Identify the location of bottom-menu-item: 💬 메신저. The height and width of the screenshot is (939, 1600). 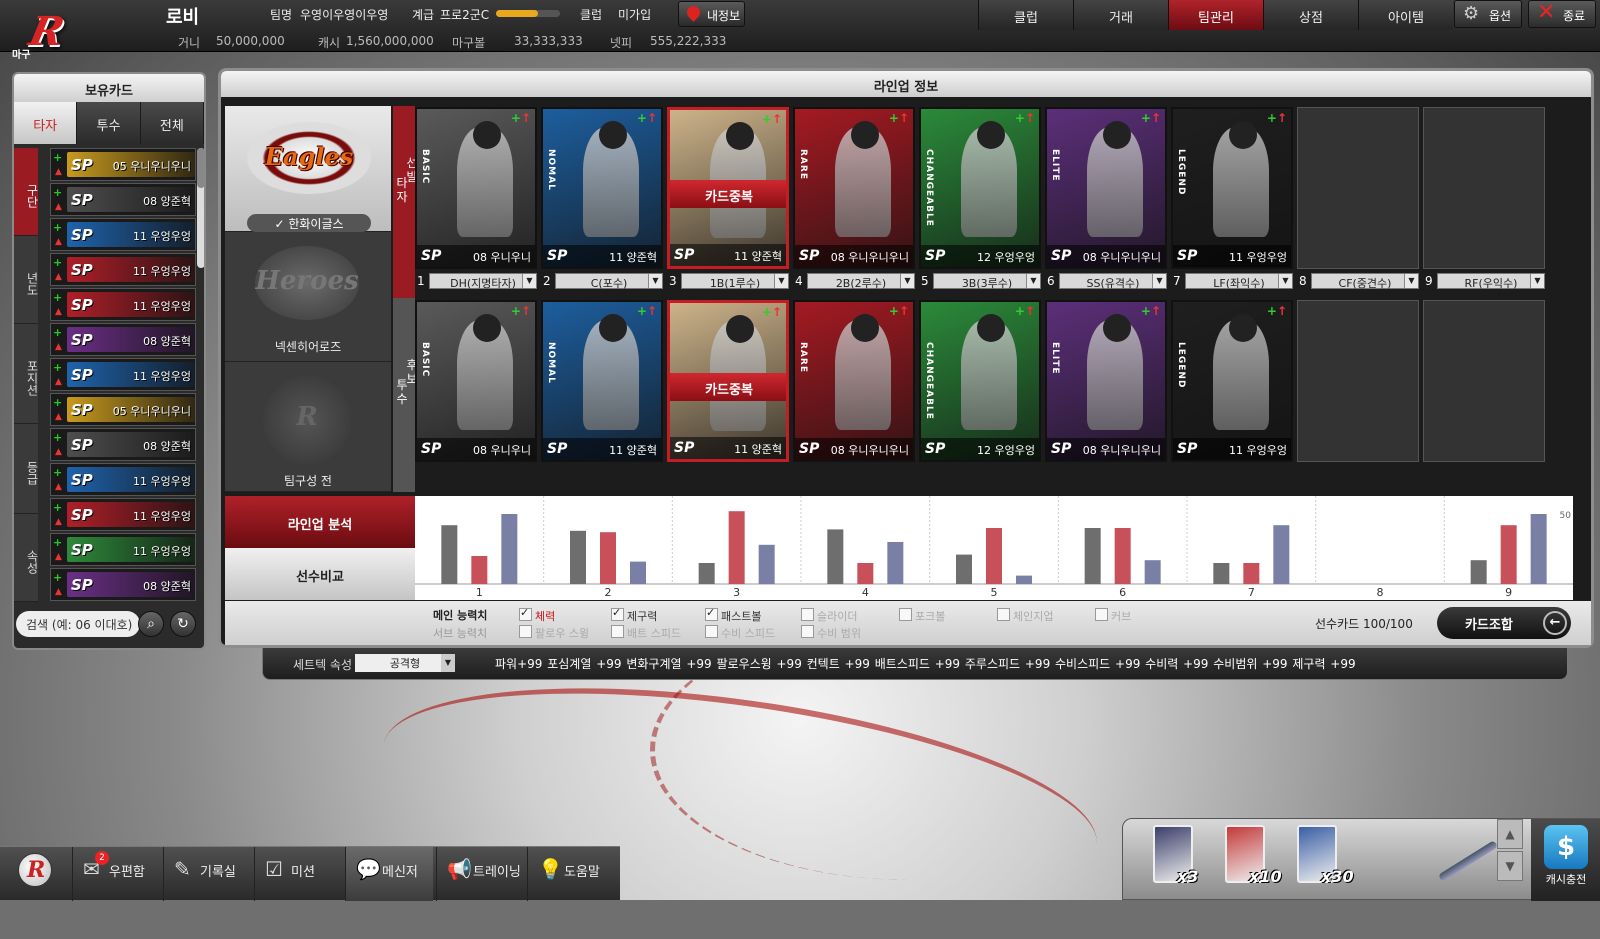
(389, 874).